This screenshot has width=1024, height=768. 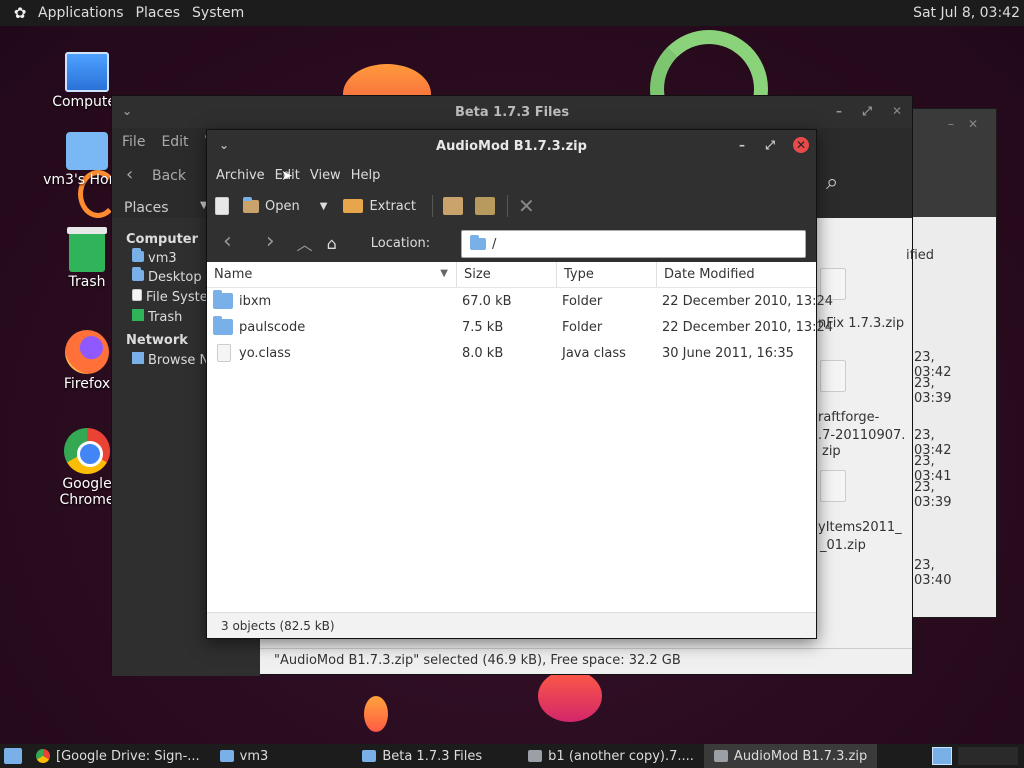 I want to click on menubar: Archive Edit View Help, so click(x=511, y=175).